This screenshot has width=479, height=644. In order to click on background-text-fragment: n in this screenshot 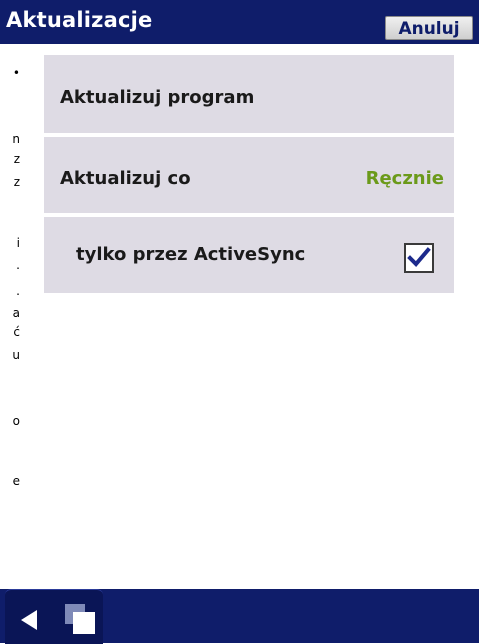, I will do `click(16, 139)`.